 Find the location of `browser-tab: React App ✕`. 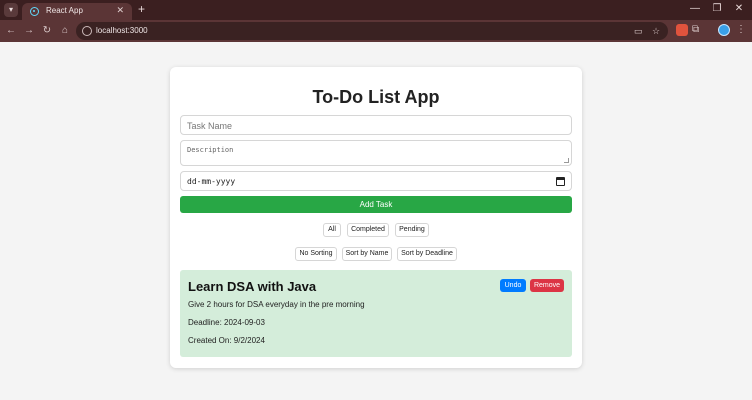

browser-tab: React App ✕ is located at coordinates (77, 11).